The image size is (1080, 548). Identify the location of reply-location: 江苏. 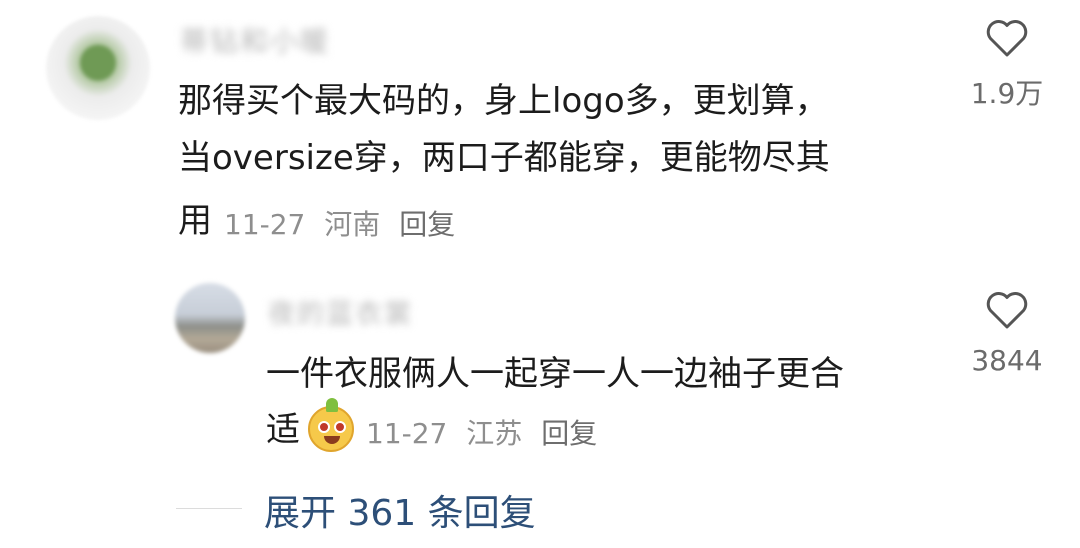
(494, 433).